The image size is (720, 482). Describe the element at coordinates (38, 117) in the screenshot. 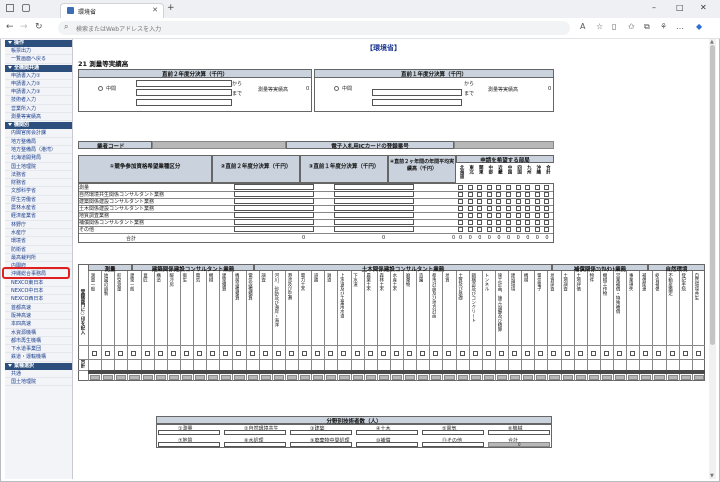

I see `sidebar-item: 測量等実績高` at that location.